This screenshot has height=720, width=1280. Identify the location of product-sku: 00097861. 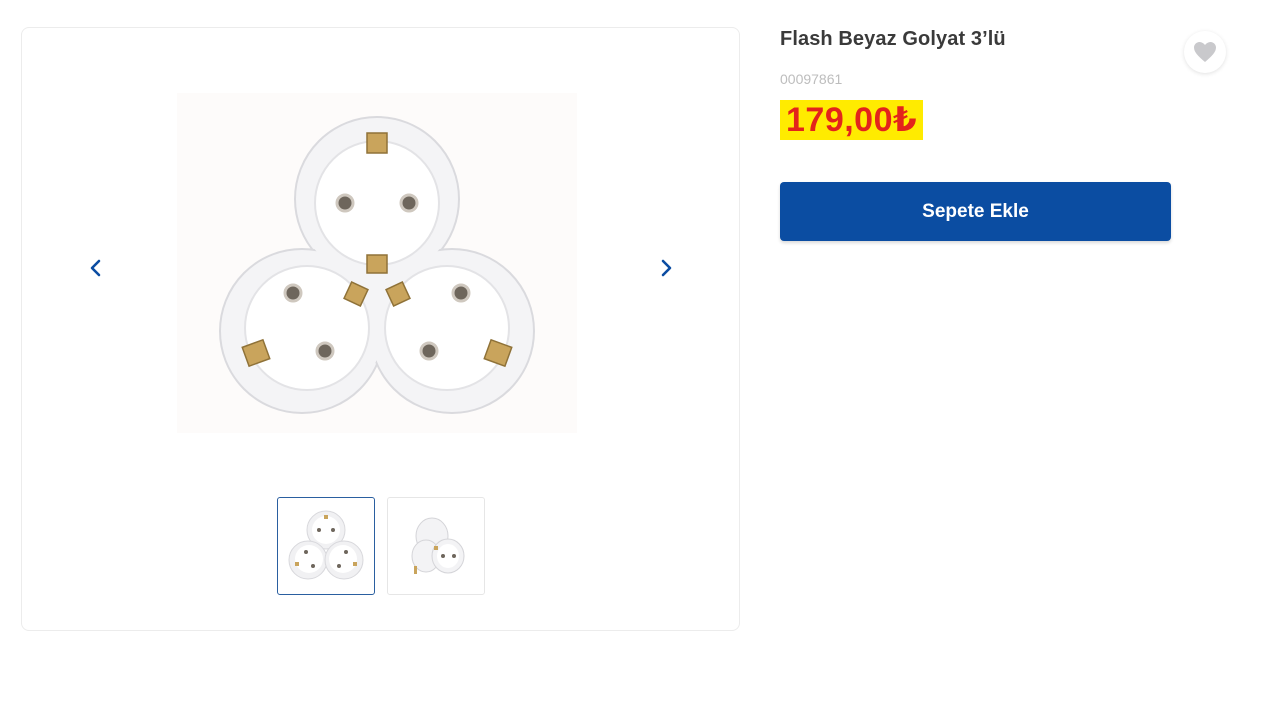
(811, 79).